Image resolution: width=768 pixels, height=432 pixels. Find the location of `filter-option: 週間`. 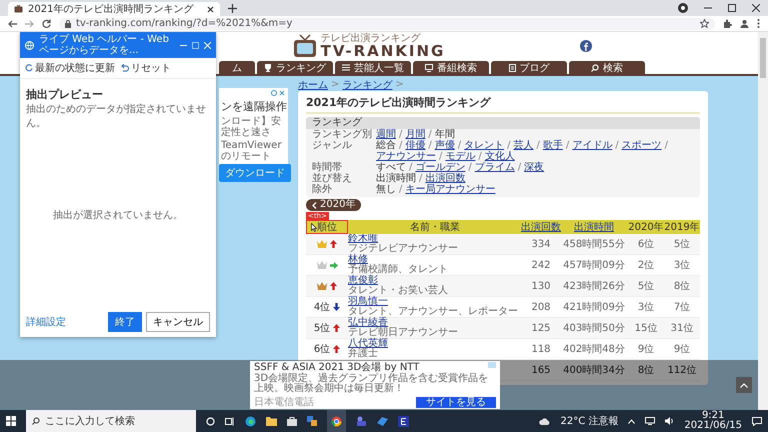

filter-option: 週間 is located at coordinates (386, 134).